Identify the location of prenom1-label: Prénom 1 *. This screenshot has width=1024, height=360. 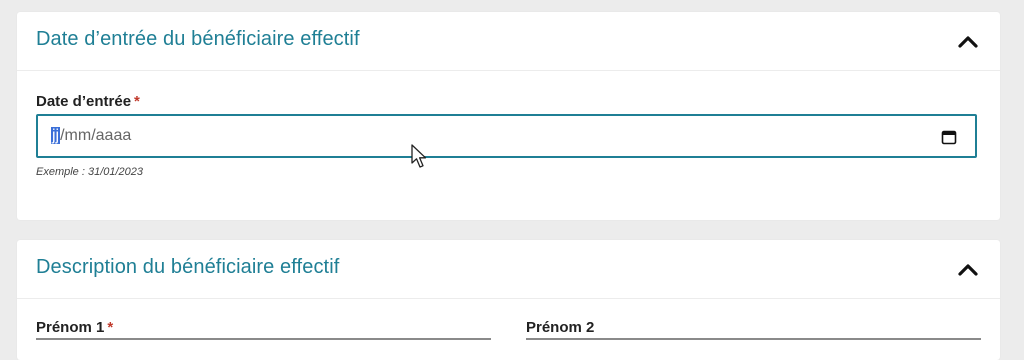
(74, 327).